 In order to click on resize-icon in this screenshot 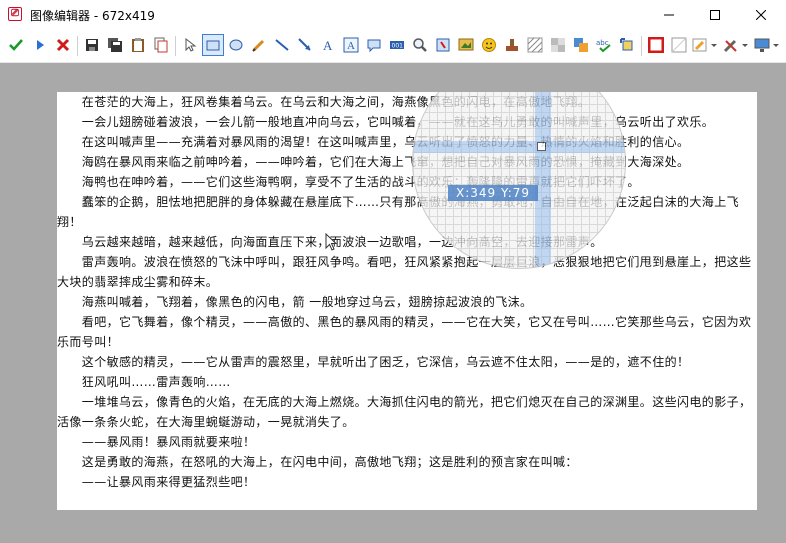, I will do `click(626, 44)`.